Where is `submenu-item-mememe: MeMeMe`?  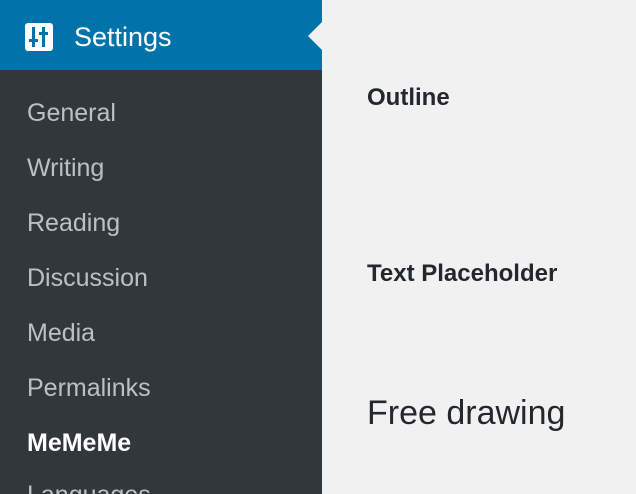
submenu-item-mememe: MeMeMe is located at coordinates (79, 443).